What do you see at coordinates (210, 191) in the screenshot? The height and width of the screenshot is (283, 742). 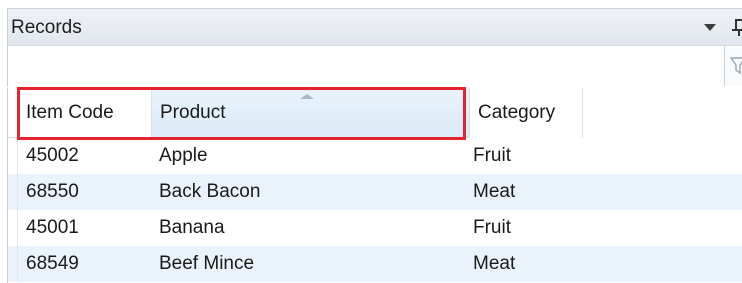 I see `cell-product: Back Bacon` at bounding box center [210, 191].